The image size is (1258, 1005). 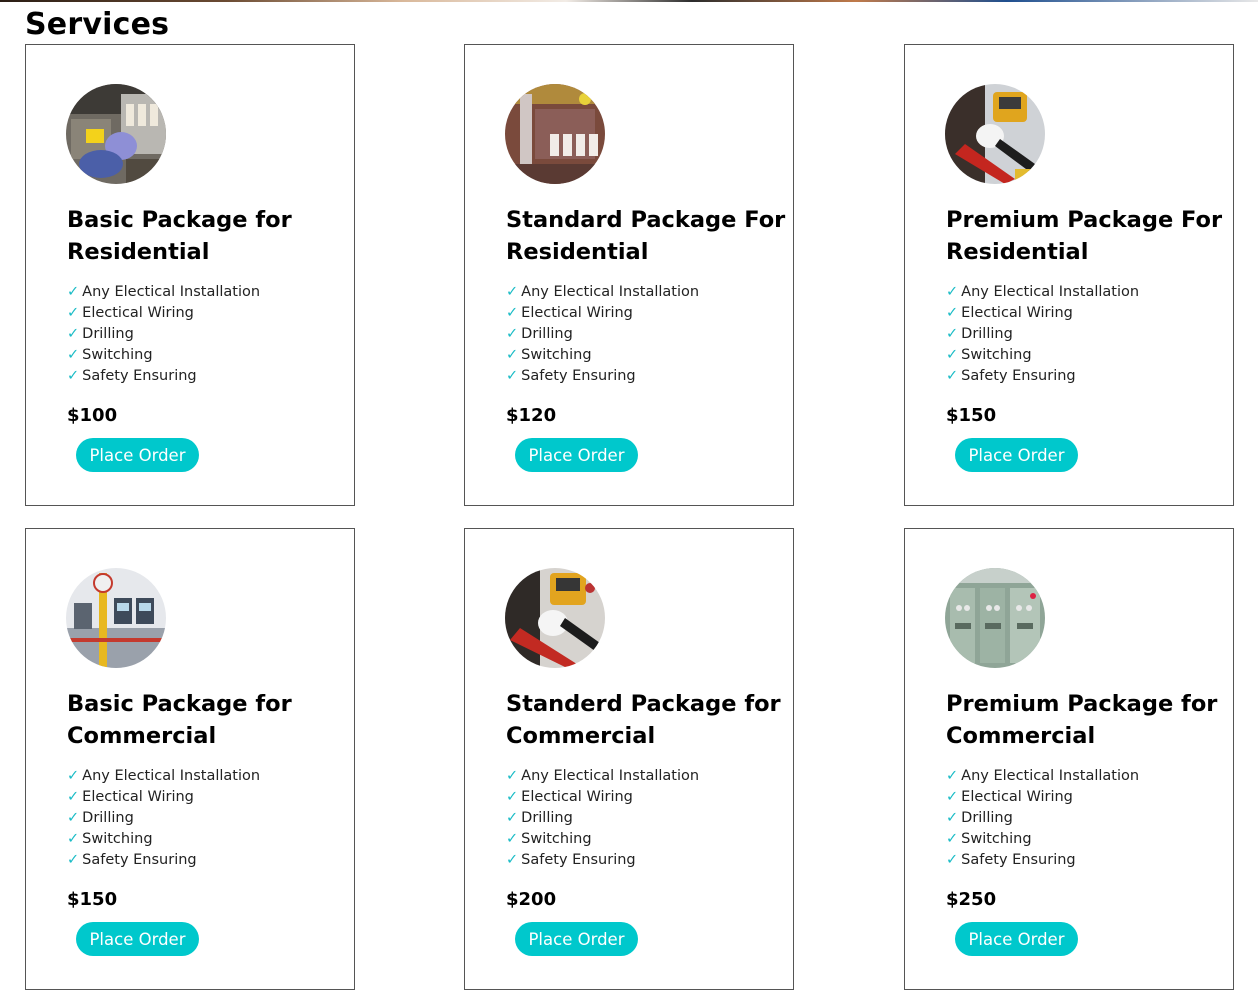 I want to click on card-title: Premium Package For Residential, so click(x=1084, y=236).